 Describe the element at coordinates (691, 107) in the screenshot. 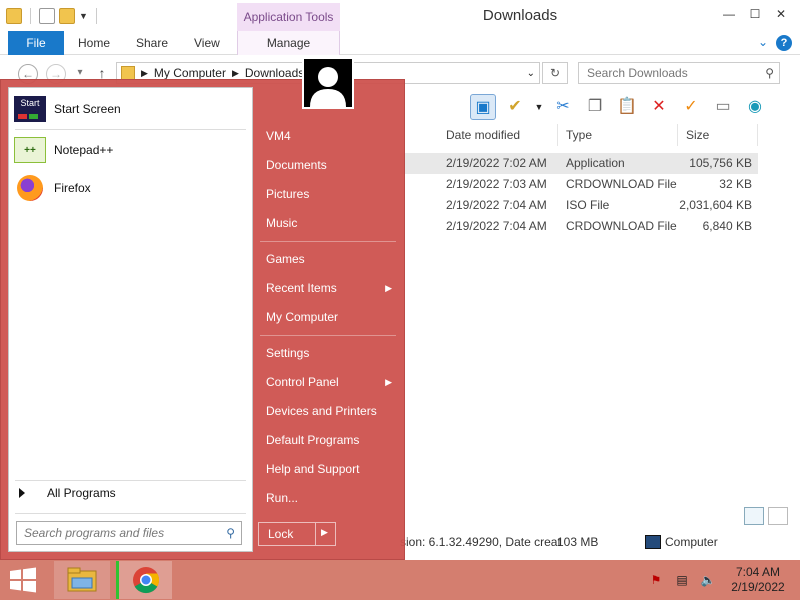

I see `check-icon: ✓` at that location.